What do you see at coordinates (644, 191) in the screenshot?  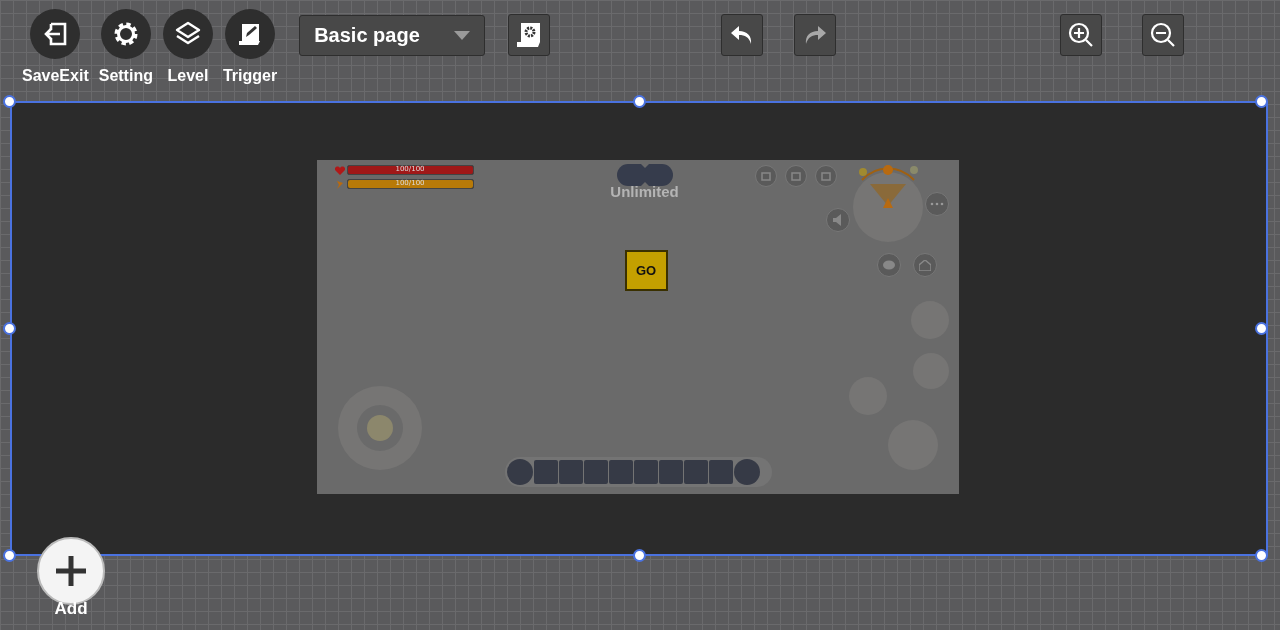 I see `mode-label: Unlimited` at bounding box center [644, 191].